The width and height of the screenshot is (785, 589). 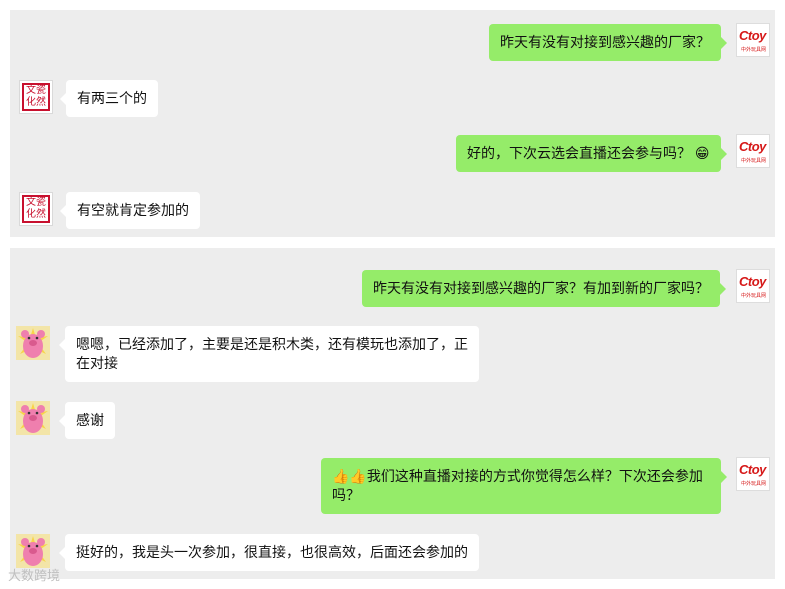 I want to click on watermark: 大数跨境, so click(x=34, y=575).